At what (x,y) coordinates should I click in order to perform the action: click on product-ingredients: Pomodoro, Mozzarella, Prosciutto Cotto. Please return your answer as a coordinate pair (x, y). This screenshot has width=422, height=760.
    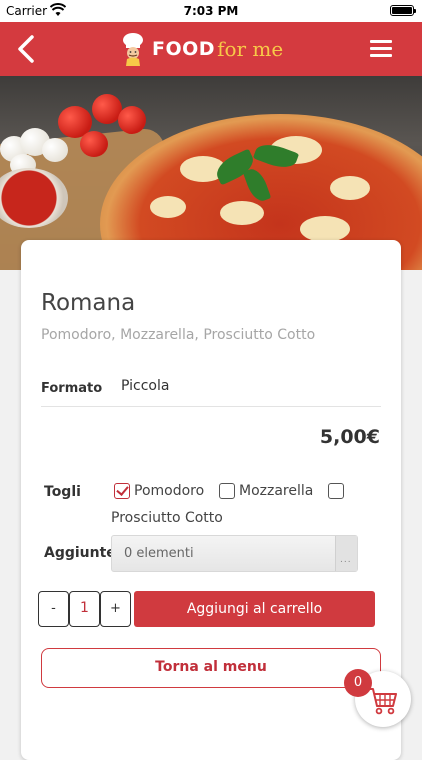
    Looking at the image, I should click on (178, 335).